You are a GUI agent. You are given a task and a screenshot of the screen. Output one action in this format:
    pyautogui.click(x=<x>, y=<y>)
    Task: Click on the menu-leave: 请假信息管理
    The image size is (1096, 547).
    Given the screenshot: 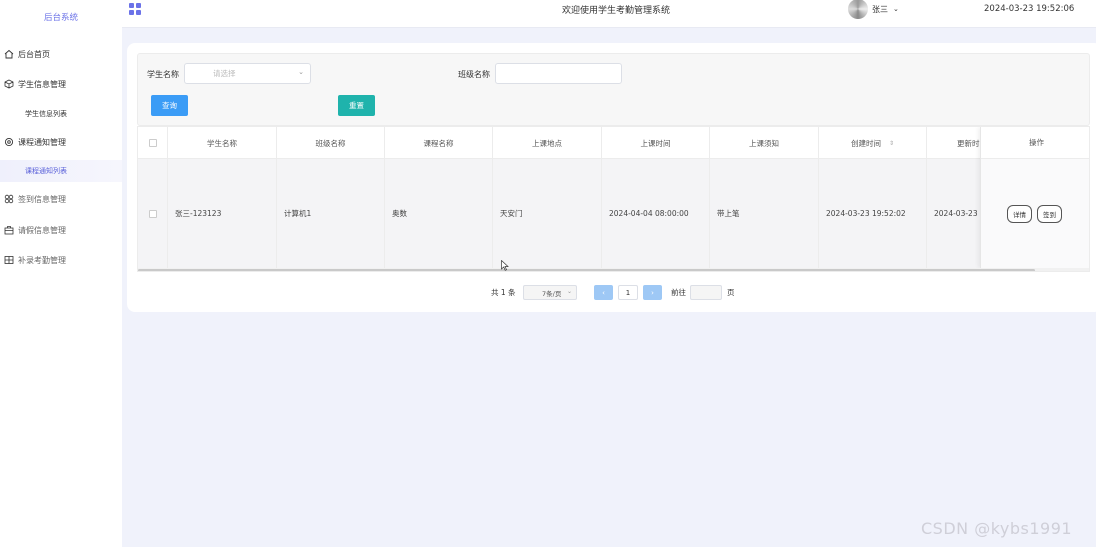 What is the action you would take?
    pyautogui.click(x=61, y=230)
    